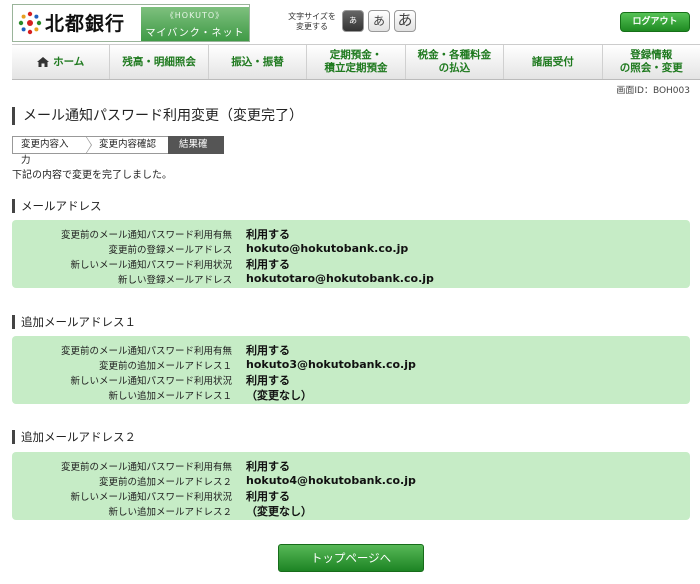 Image resolution: width=700 pixels, height=584 pixels. I want to click on step-input: 変更内容入力, so click(52, 151).